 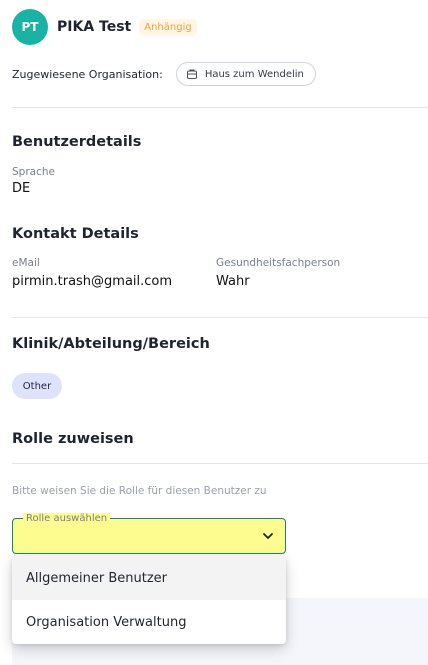 I want to click on user-name: PIKA Test, so click(x=94, y=27).